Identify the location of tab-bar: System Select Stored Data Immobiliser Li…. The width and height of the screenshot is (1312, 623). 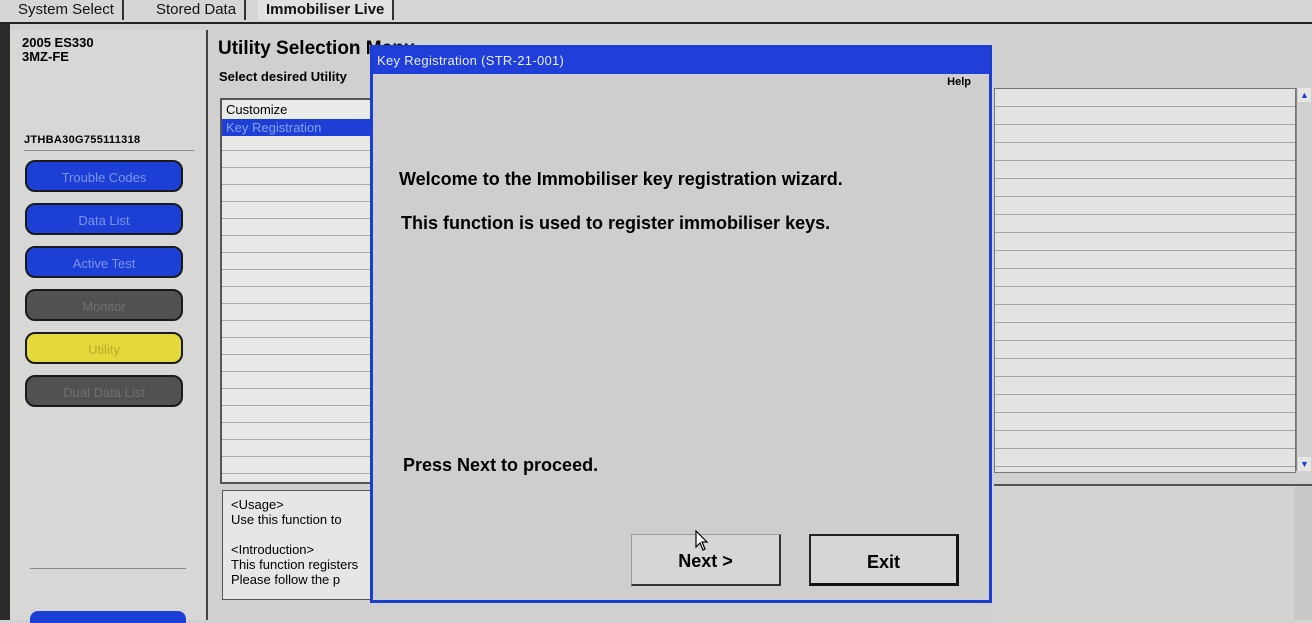
(656, 12).